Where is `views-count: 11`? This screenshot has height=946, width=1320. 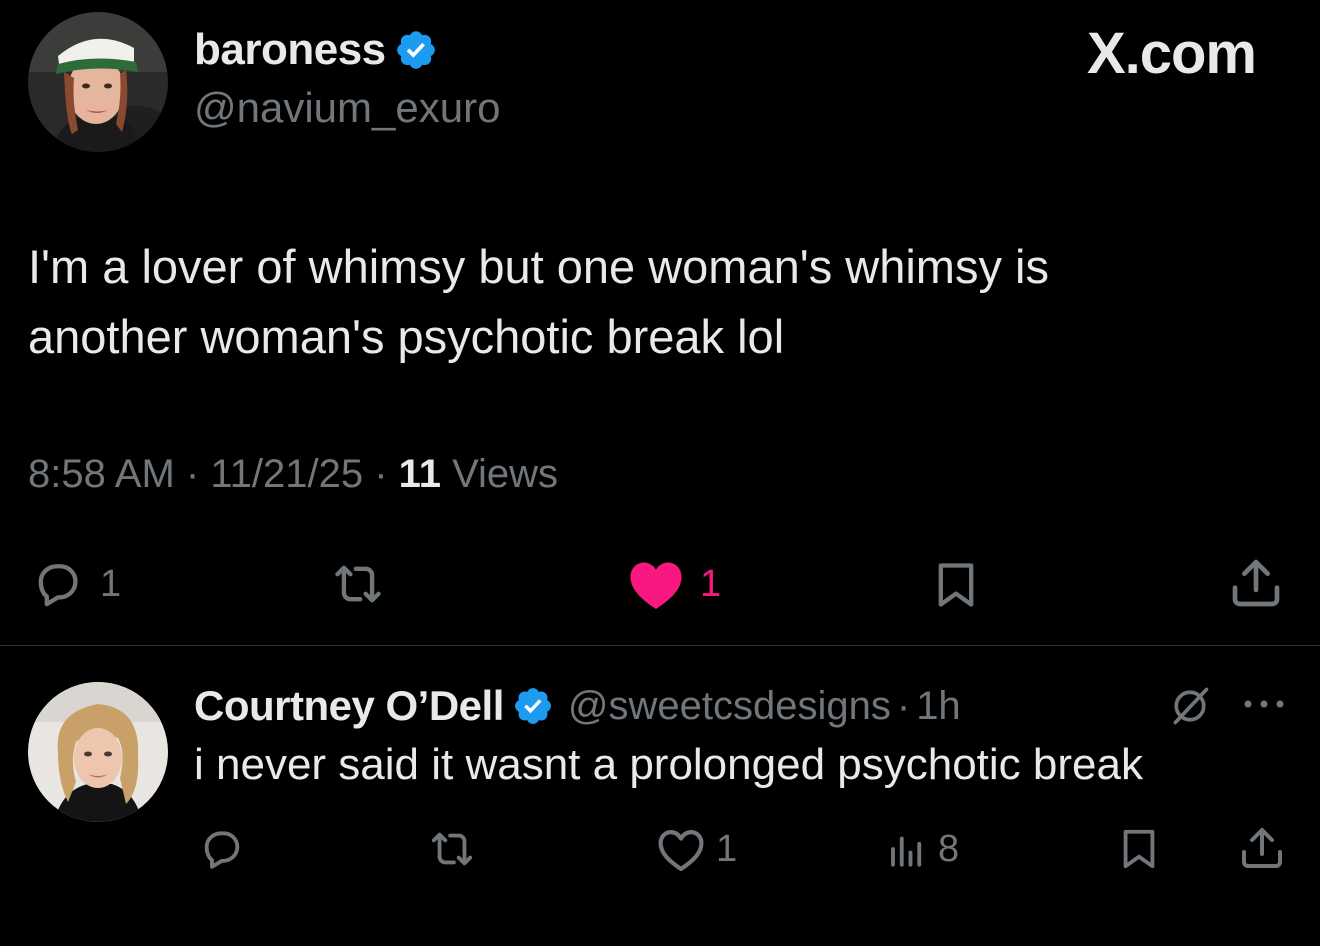
views-count: 11 is located at coordinates (420, 474).